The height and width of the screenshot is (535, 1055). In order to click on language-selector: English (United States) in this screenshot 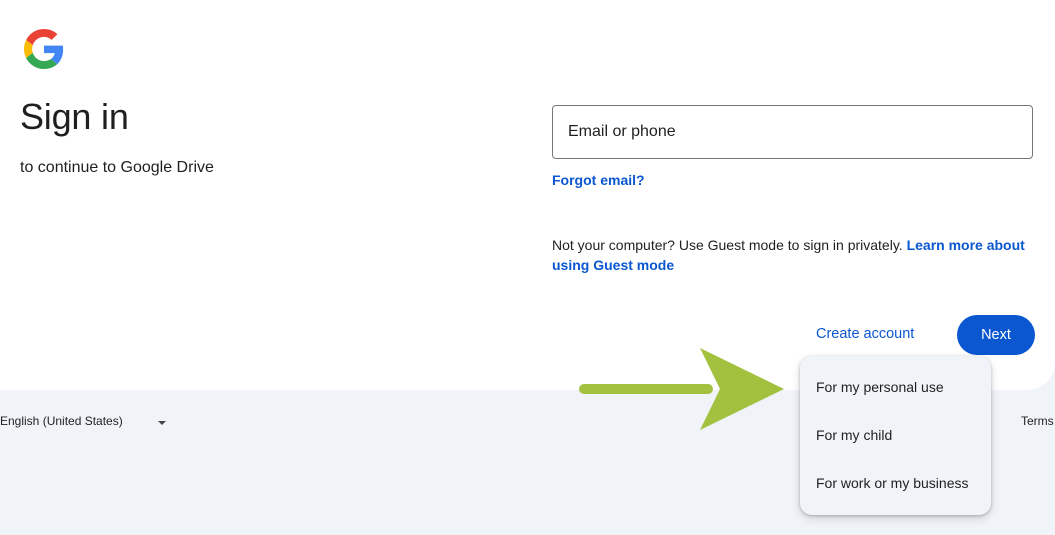, I will do `click(83, 421)`.